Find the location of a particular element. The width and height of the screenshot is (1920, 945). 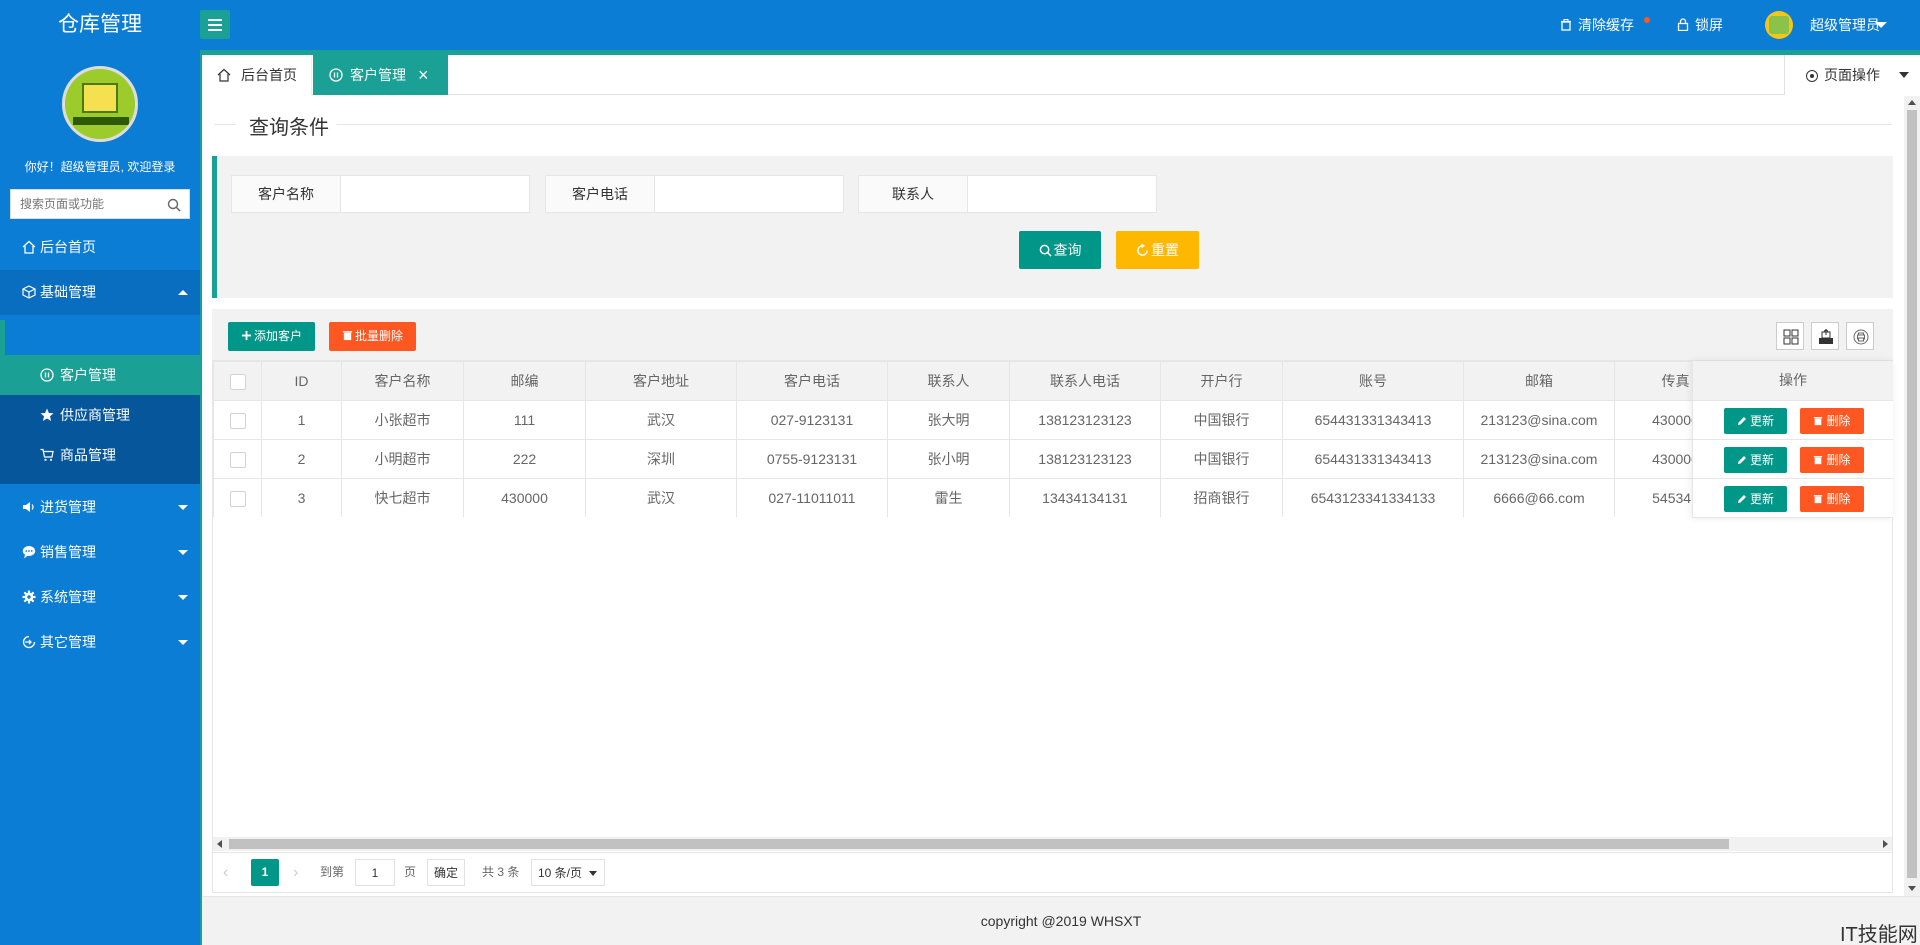

sidebar-item-supplier: 供应商管理 is located at coordinates (100, 415).